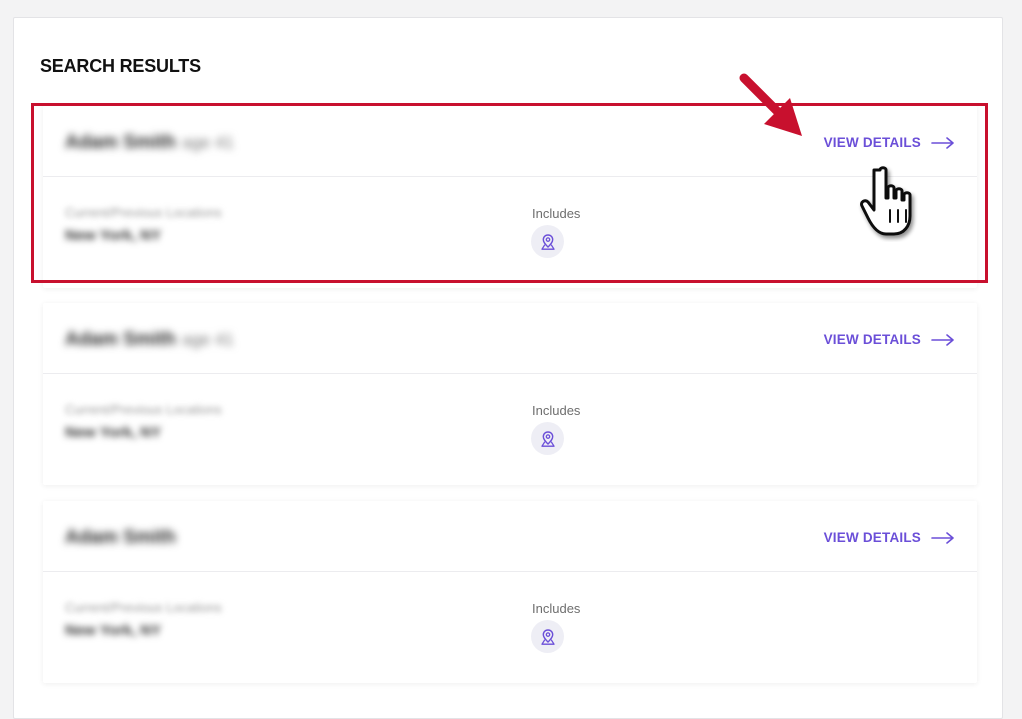 This screenshot has height=719, width=1022. Describe the element at coordinates (120, 66) in the screenshot. I see `page-title: SEARCH RESULTS` at that location.